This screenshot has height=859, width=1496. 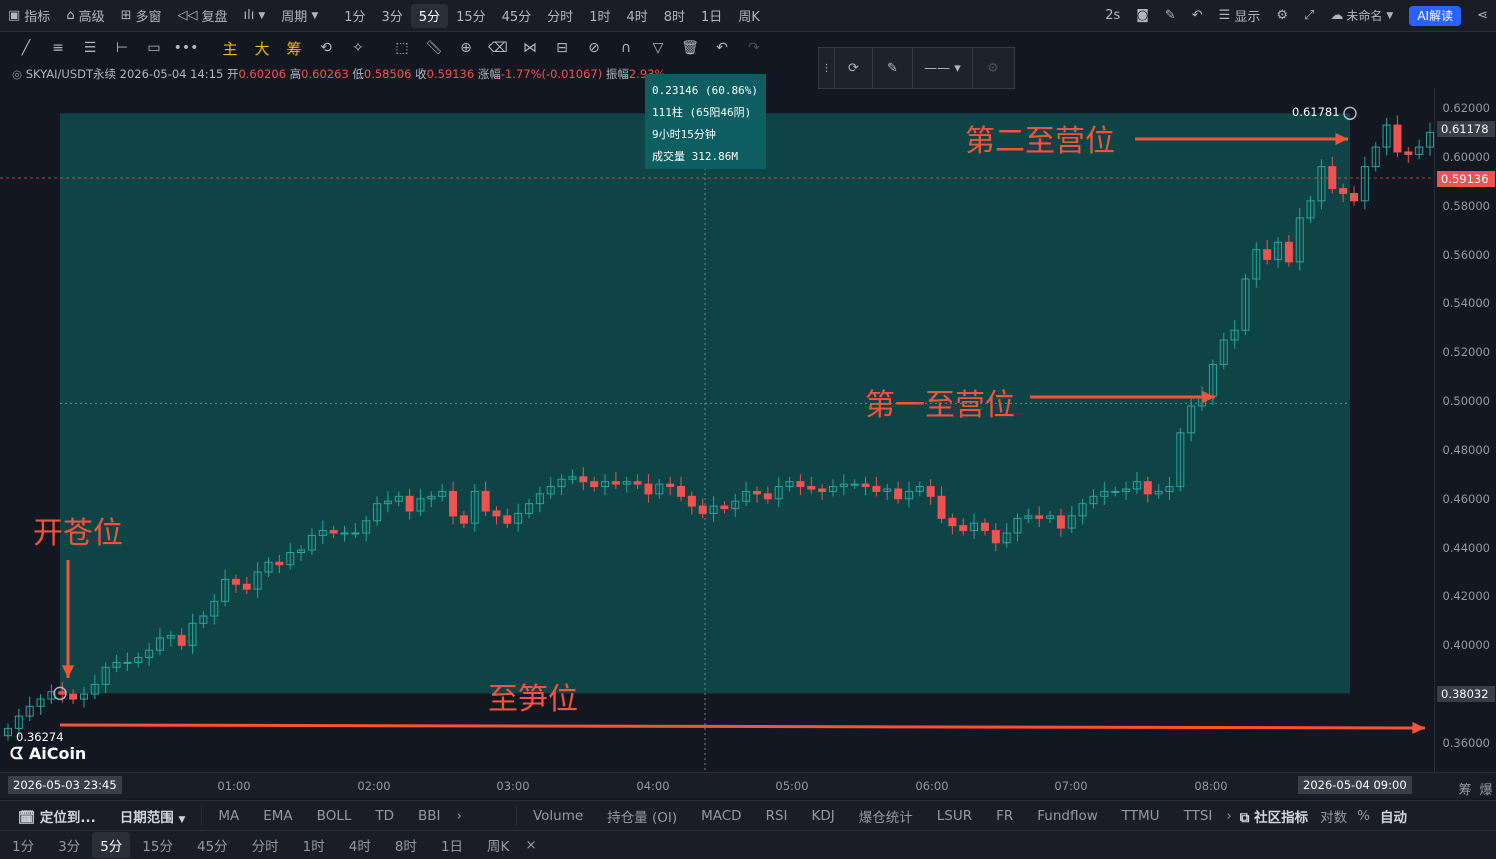 I want to click on indicator-bbi: BBI, so click(x=429, y=816).